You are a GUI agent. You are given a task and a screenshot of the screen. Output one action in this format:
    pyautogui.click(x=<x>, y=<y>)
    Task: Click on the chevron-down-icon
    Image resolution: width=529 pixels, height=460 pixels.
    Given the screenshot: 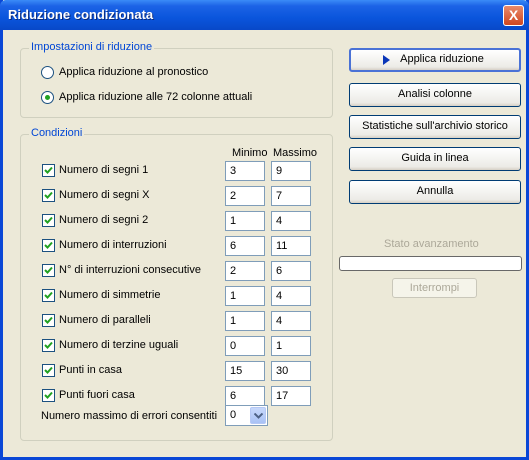 What is the action you would take?
    pyautogui.click(x=258, y=415)
    